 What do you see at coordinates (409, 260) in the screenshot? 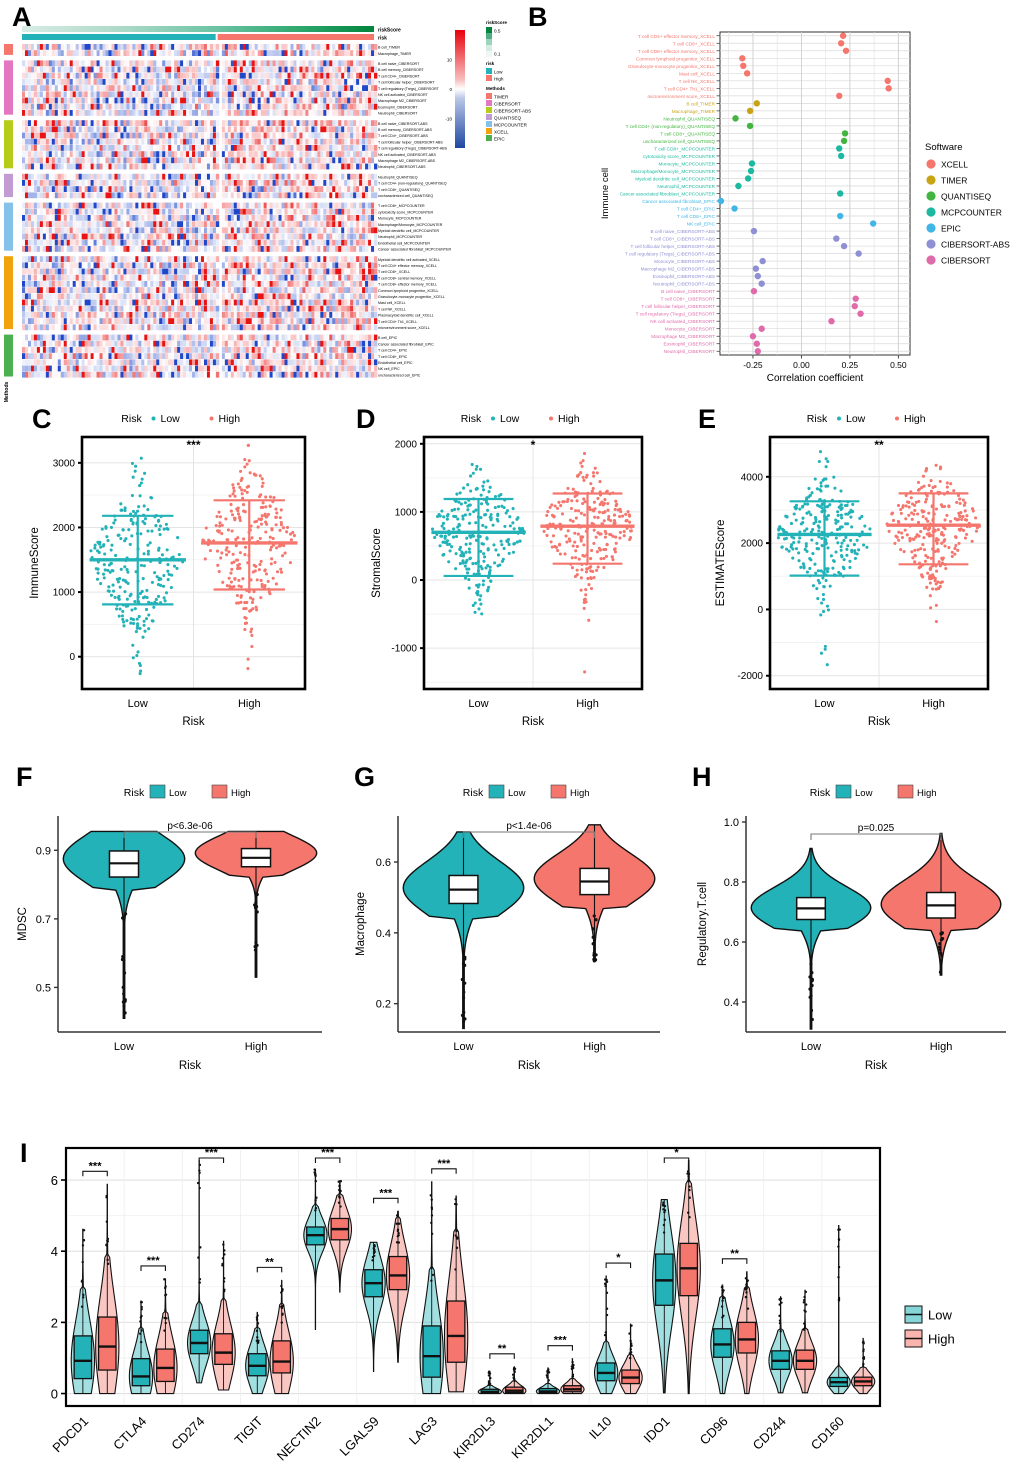
I see `heatmap-row-label: Myeloid dendritic cell activated_XCELL` at bounding box center [409, 260].